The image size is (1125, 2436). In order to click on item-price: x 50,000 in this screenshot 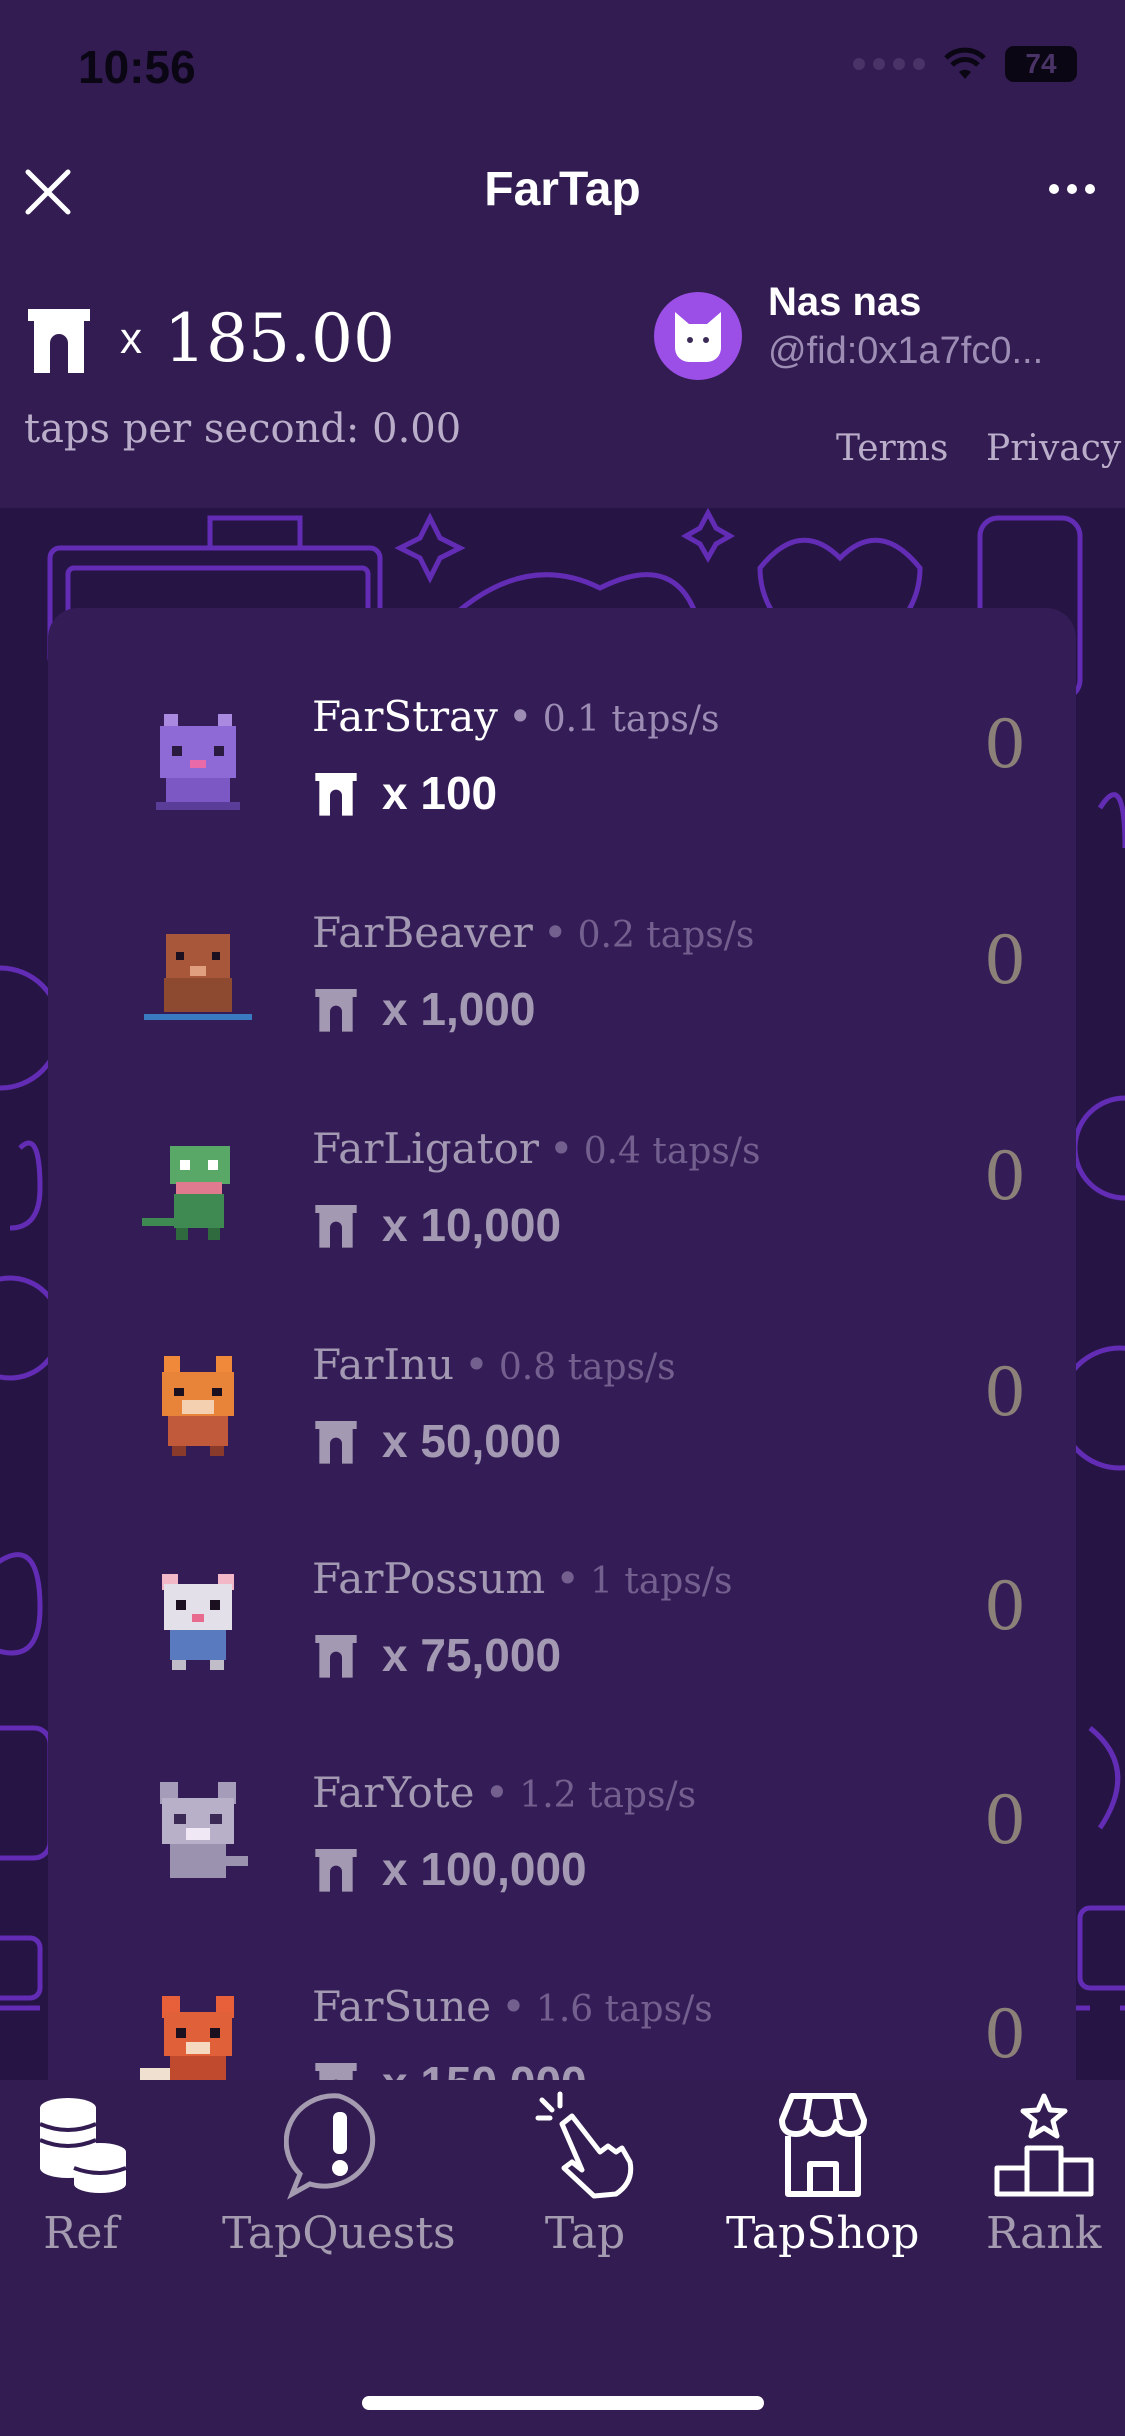, I will do `click(436, 1441)`.